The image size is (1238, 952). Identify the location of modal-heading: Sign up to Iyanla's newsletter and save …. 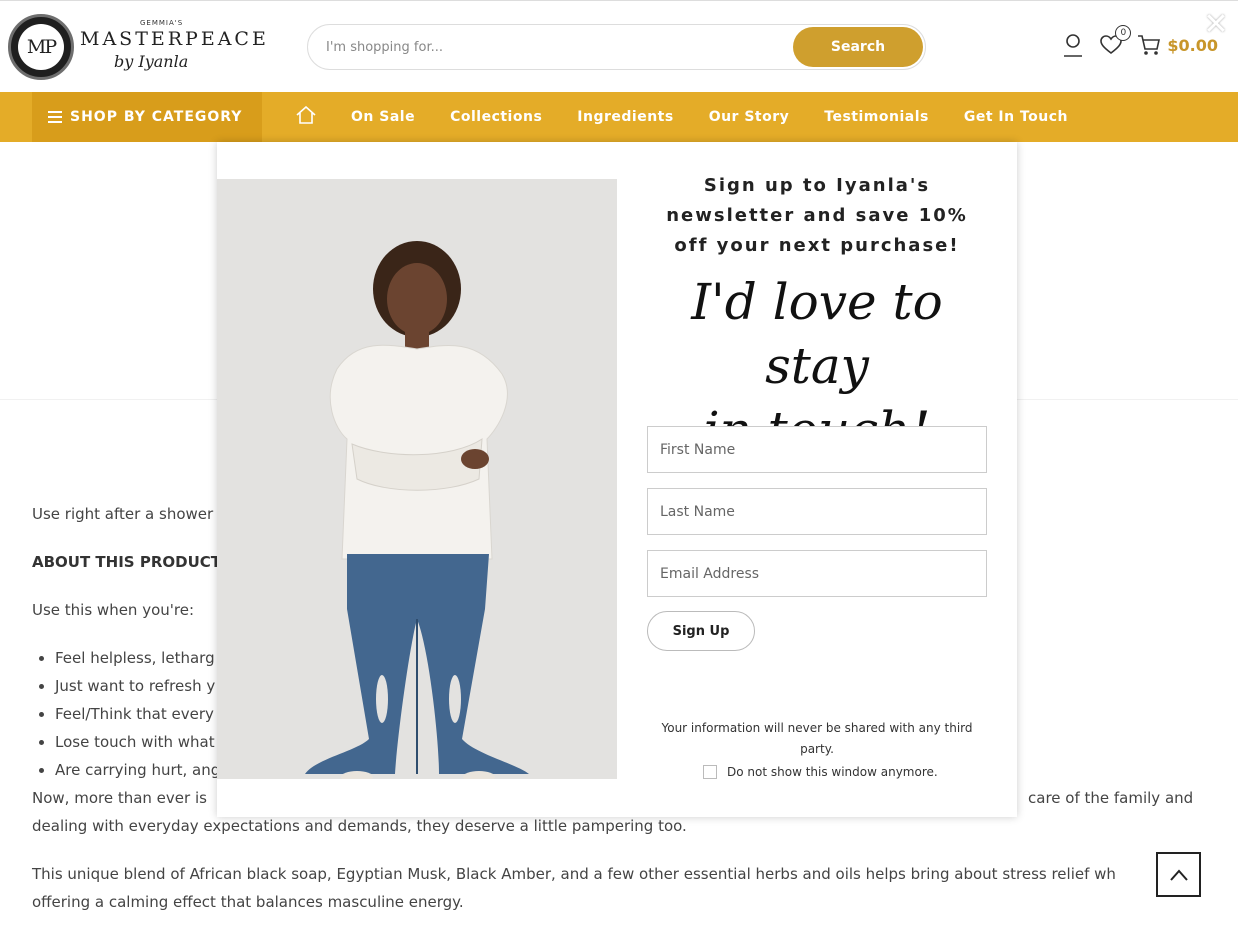
(817, 215).